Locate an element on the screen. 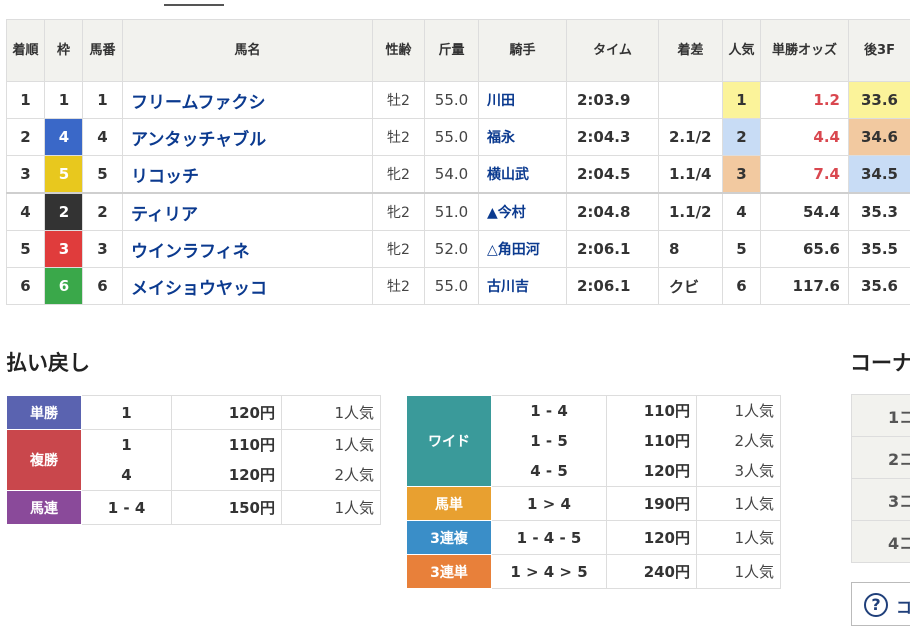 This screenshot has height=630, width=910. cell-pop: 6 is located at coordinates (741, 286).